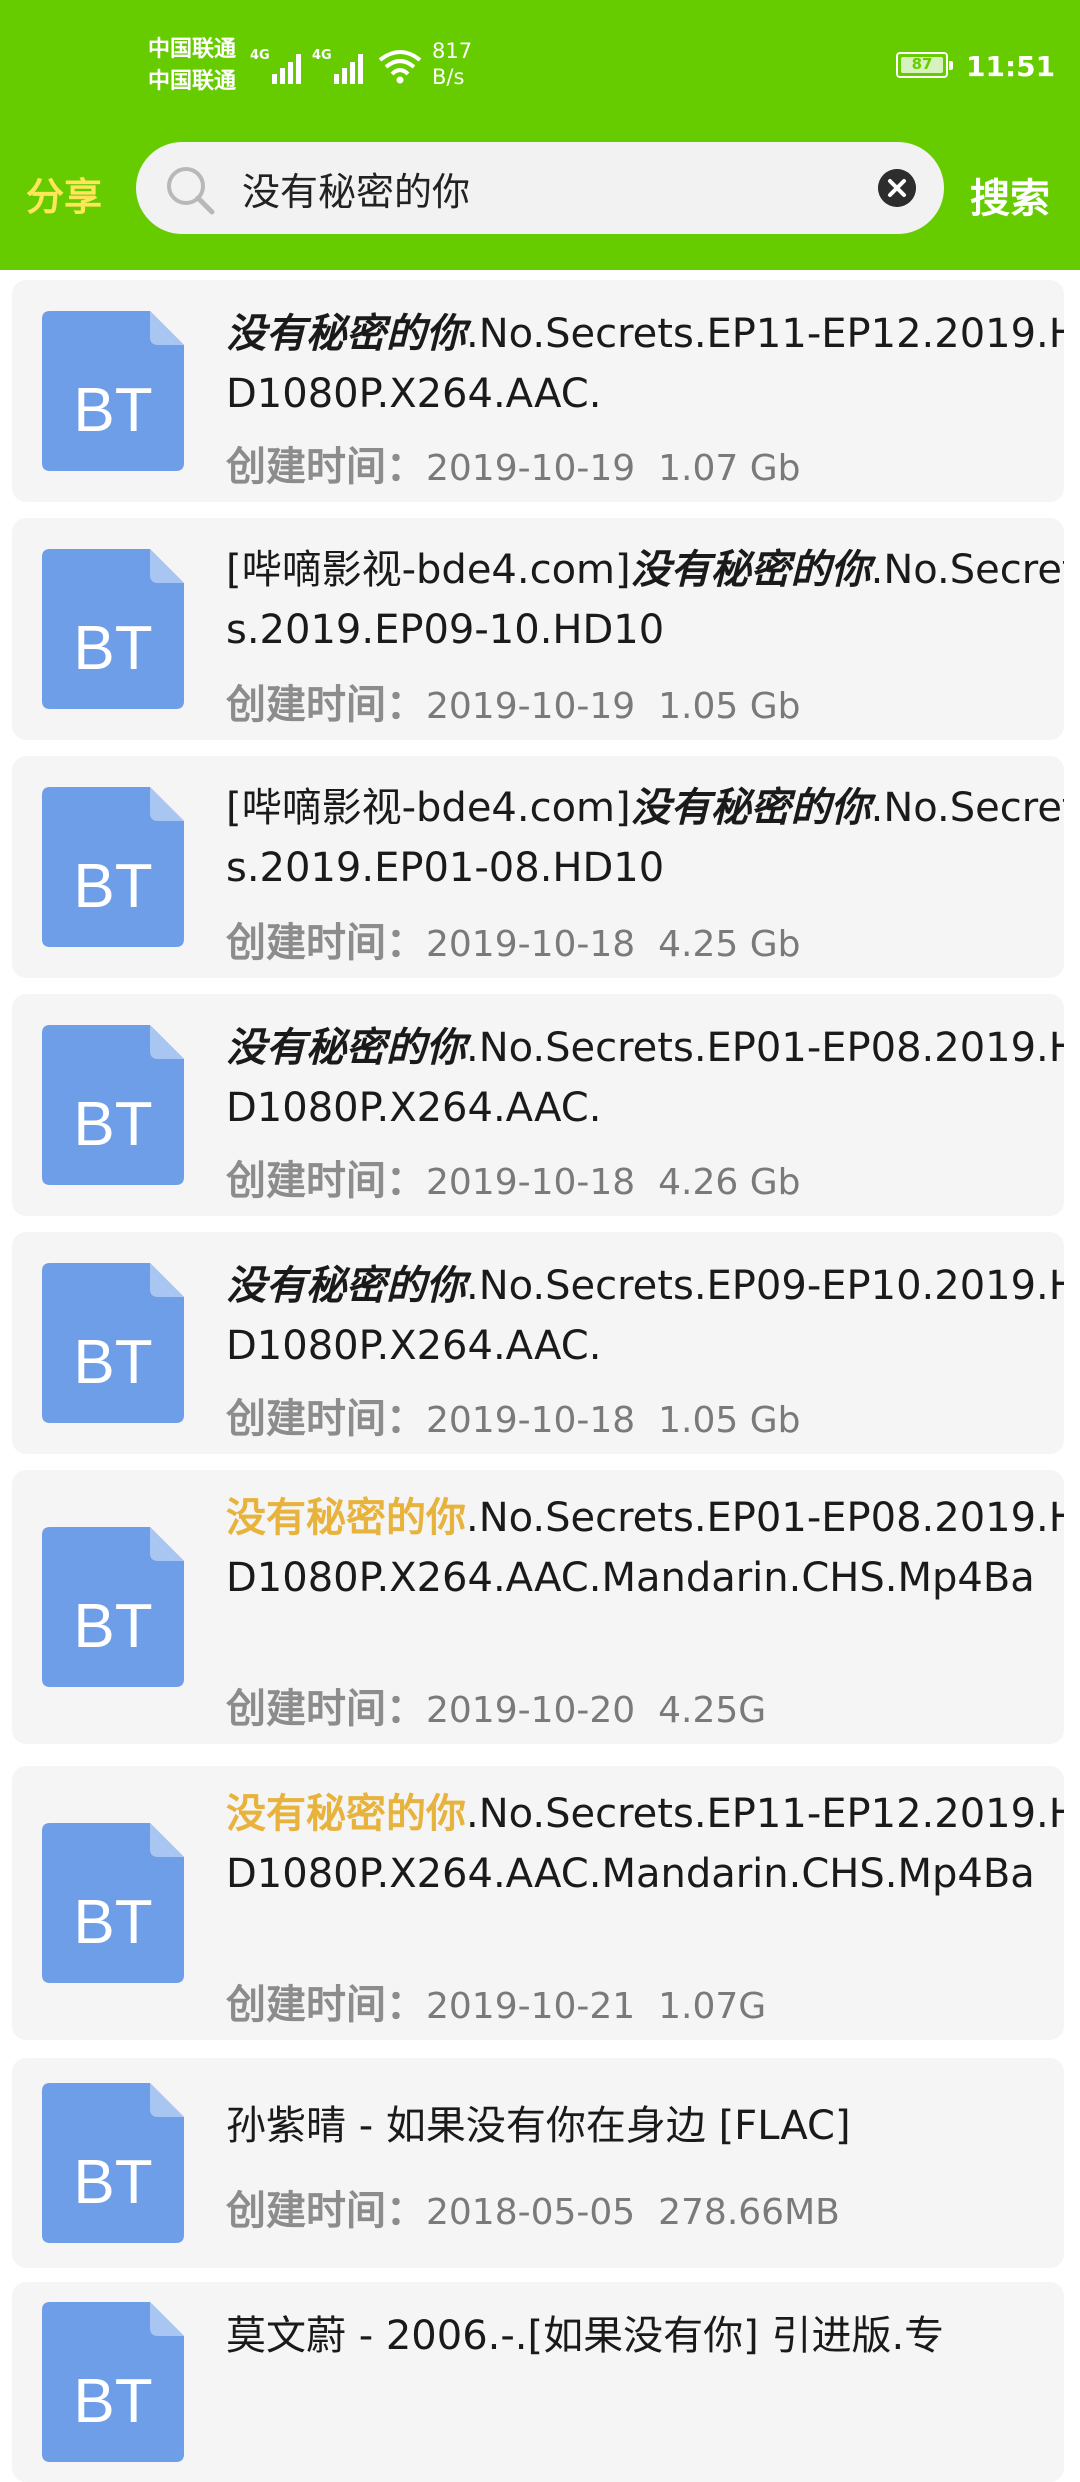  Describe the element at coordinates (64, 193) in the screenshot. I see `share-button: 分享` at that location.